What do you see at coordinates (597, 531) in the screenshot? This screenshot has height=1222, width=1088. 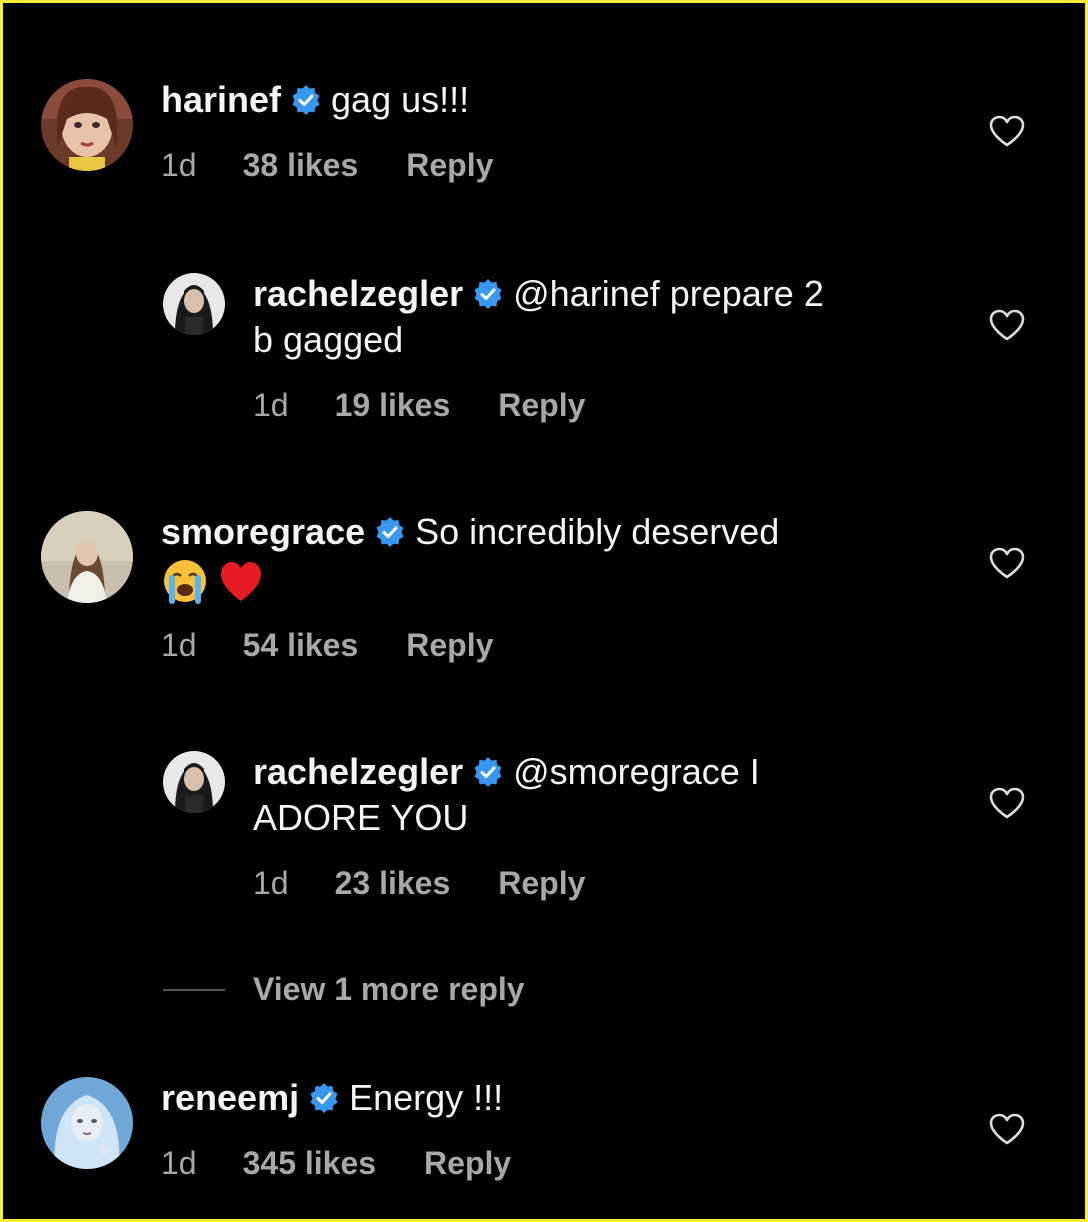 I see `comment-text: So incredibly deserved` at bounding box center [597, 531].